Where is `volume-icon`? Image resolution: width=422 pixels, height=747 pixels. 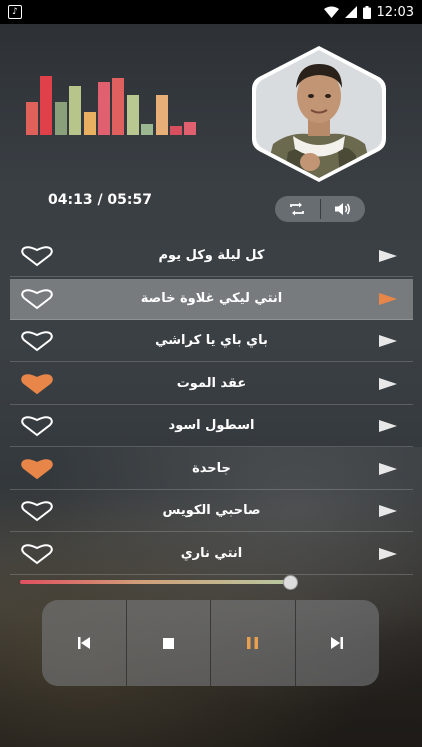 volume-icon is located at coordinates (342, 209).